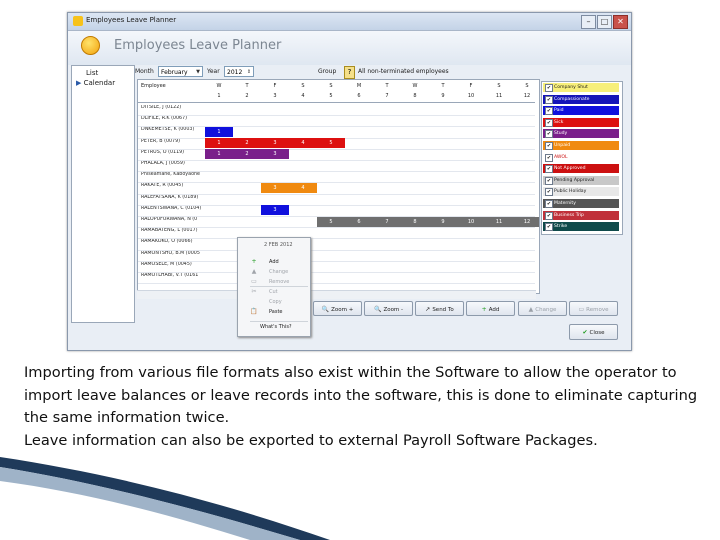 This screenshot has height=540, width=720. Describe the element at coordinates (92, 73) in the screenshot. I see `nav-item-list: List` at that location.